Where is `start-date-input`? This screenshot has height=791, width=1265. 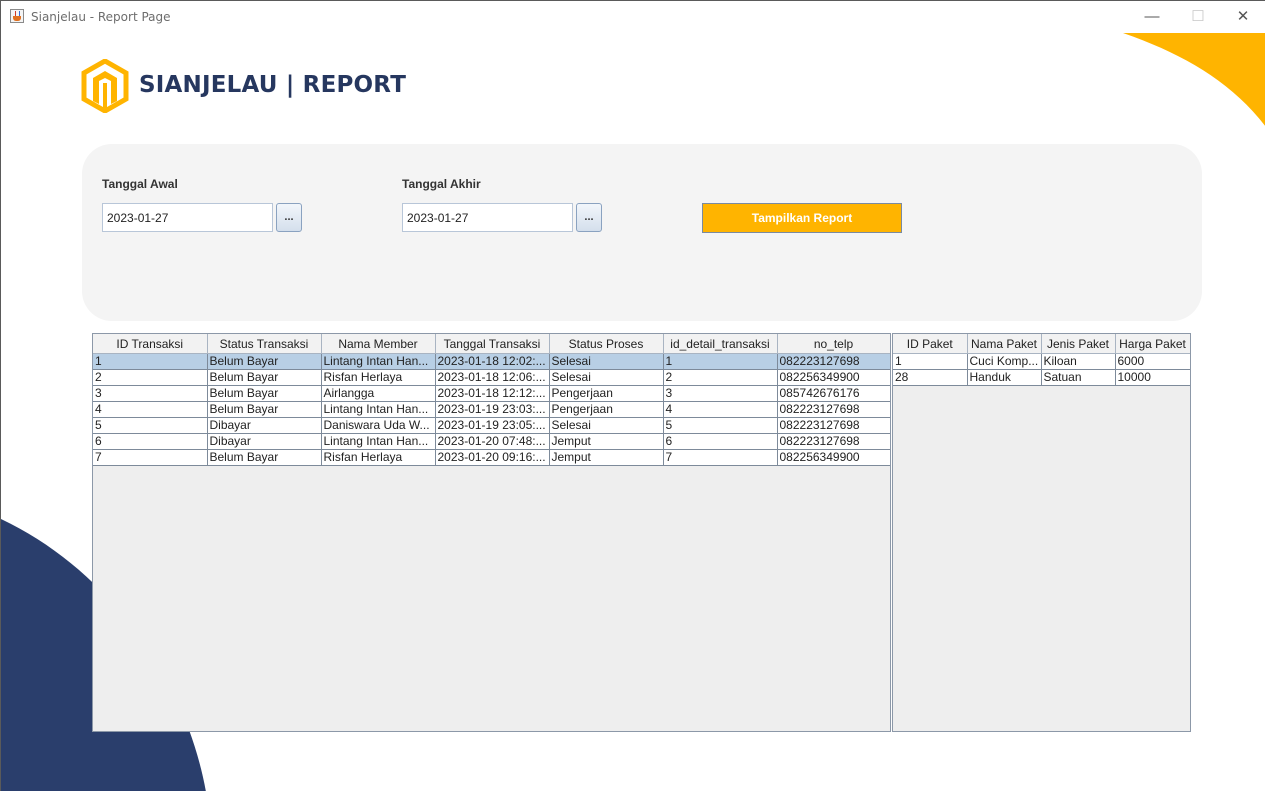 start-date-input is located at coordinates (187, 217).